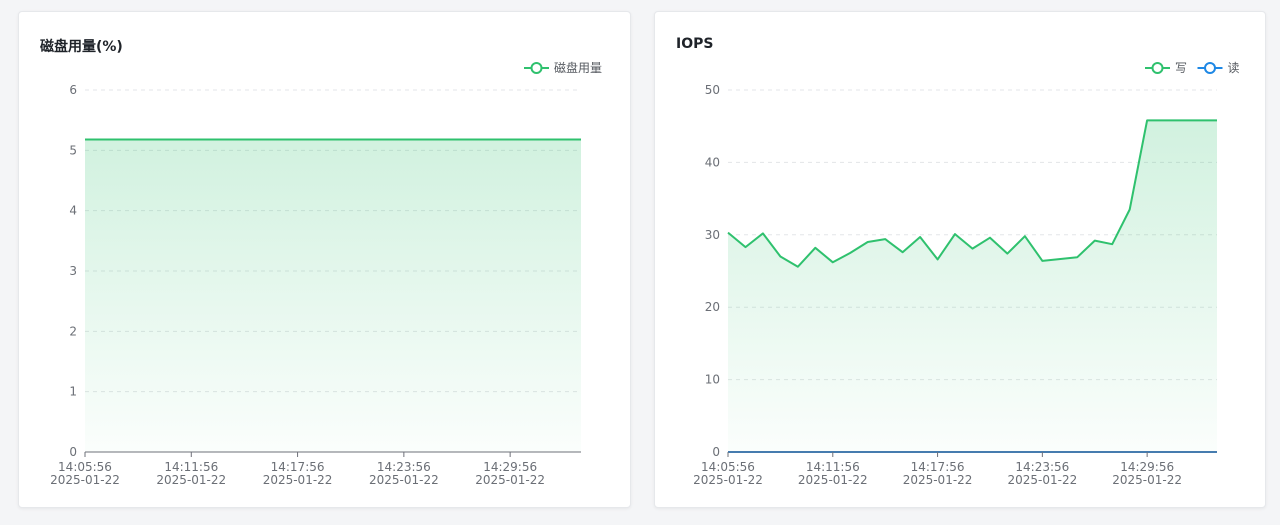 The image size is (1280, 525). What do you see at coordinates (712, 90) in the screenshot?
I see `iops-y-tick-label: 50` at bounding box center [712, 90].